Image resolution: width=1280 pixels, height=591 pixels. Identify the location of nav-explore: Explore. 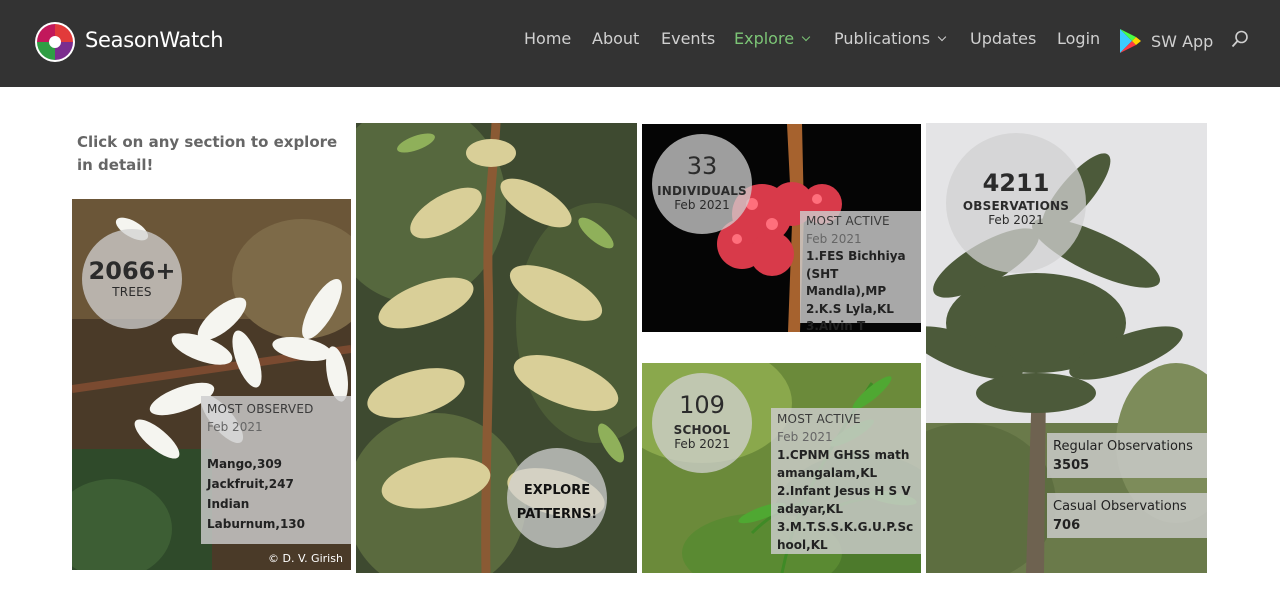
(772, 38).